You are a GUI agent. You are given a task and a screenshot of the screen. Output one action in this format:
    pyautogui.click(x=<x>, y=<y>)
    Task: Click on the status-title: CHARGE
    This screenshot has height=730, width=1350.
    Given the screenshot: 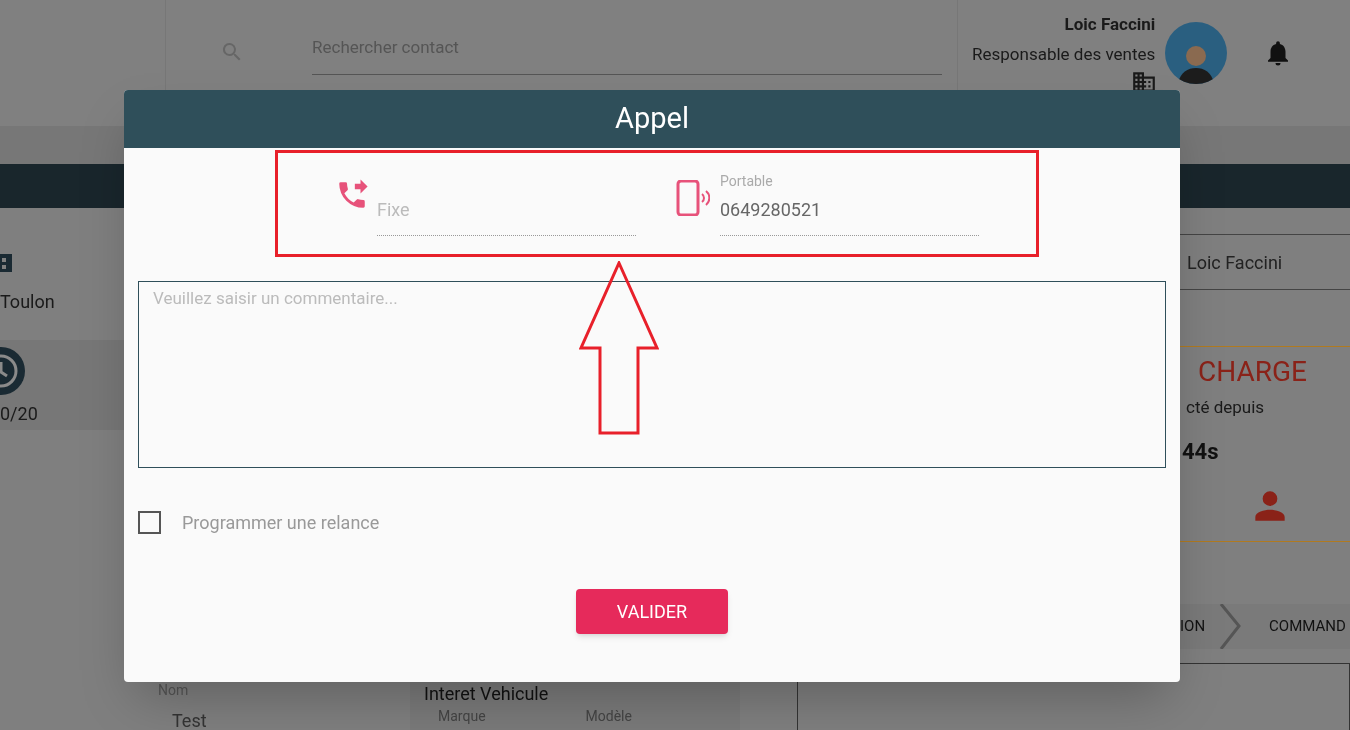 What is the action you would take?
    pyautogui.click(x=1252, y=372)
    